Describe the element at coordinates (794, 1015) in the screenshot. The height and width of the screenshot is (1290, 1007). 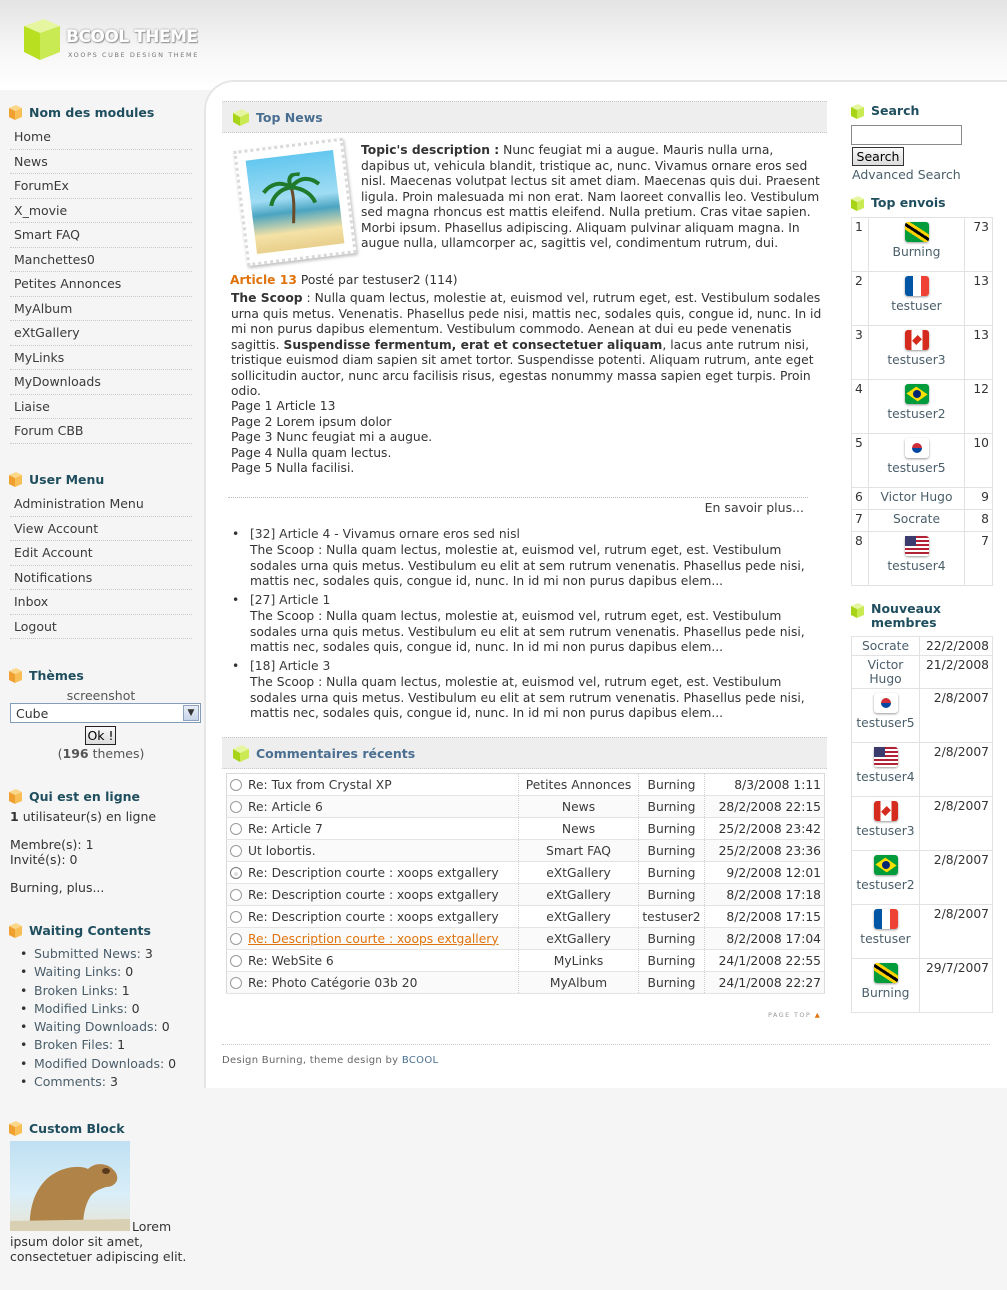
I see `page-top-link: PAGE TOP ▲` at that location.